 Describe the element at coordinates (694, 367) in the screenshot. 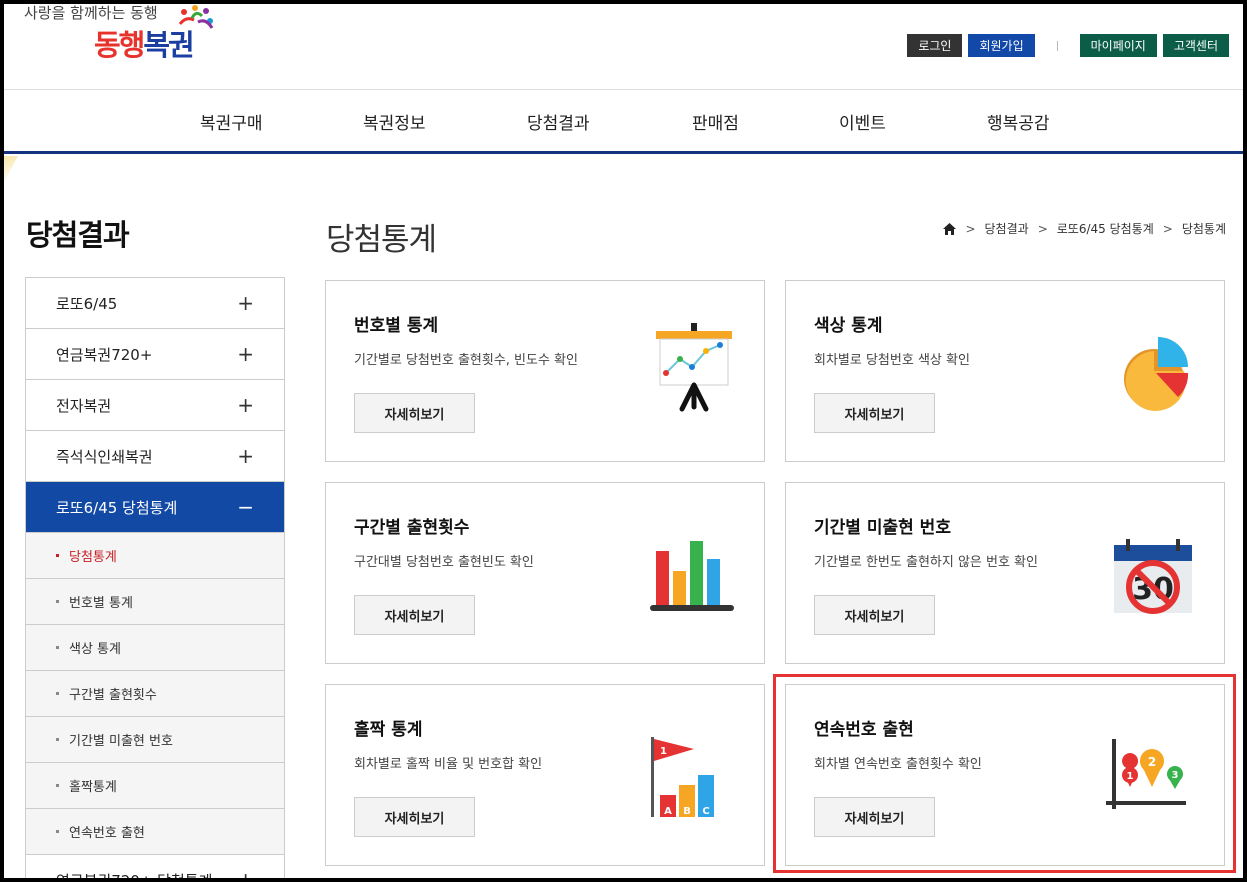

I see `presentation-chart-icon` at that location.